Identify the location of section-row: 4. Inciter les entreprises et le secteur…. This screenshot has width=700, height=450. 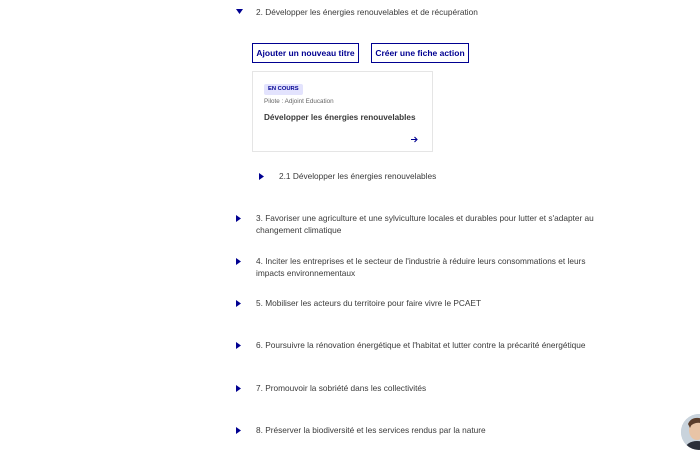
(416, 267).